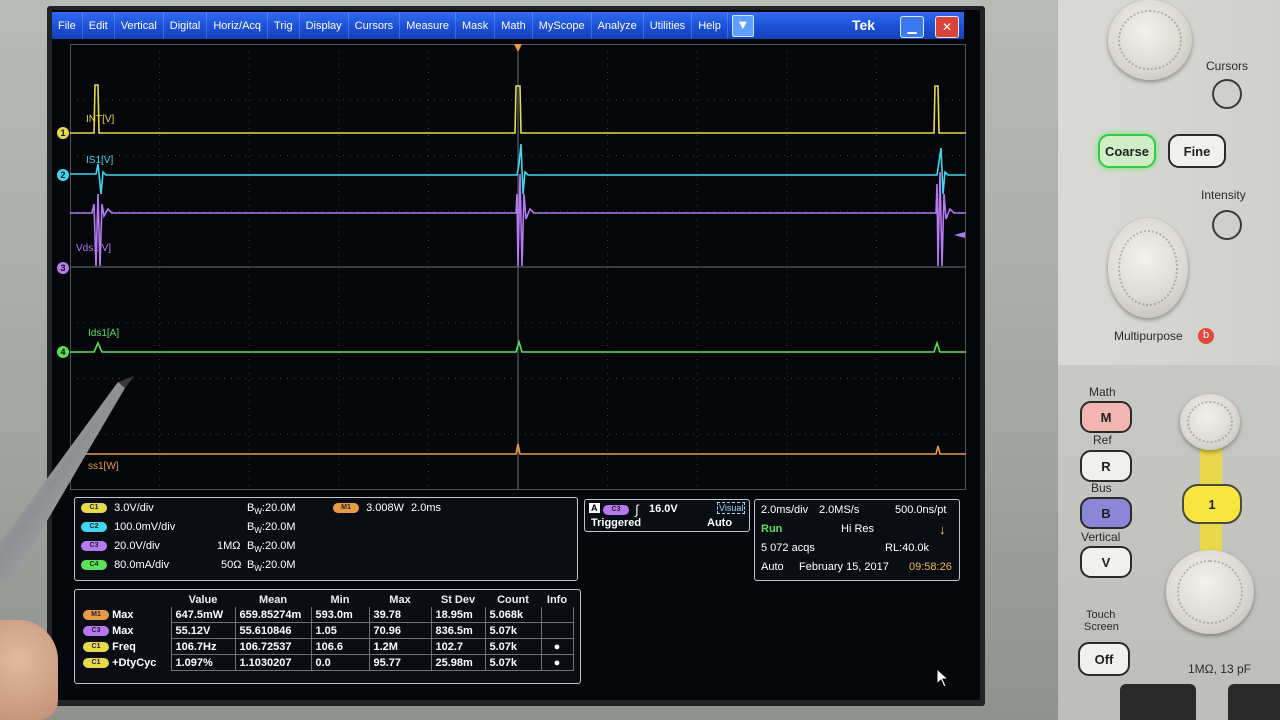  Describe the element at coordinates (562, 25) in the screenshot. I see `menu-myscope: MyScope` at that location.